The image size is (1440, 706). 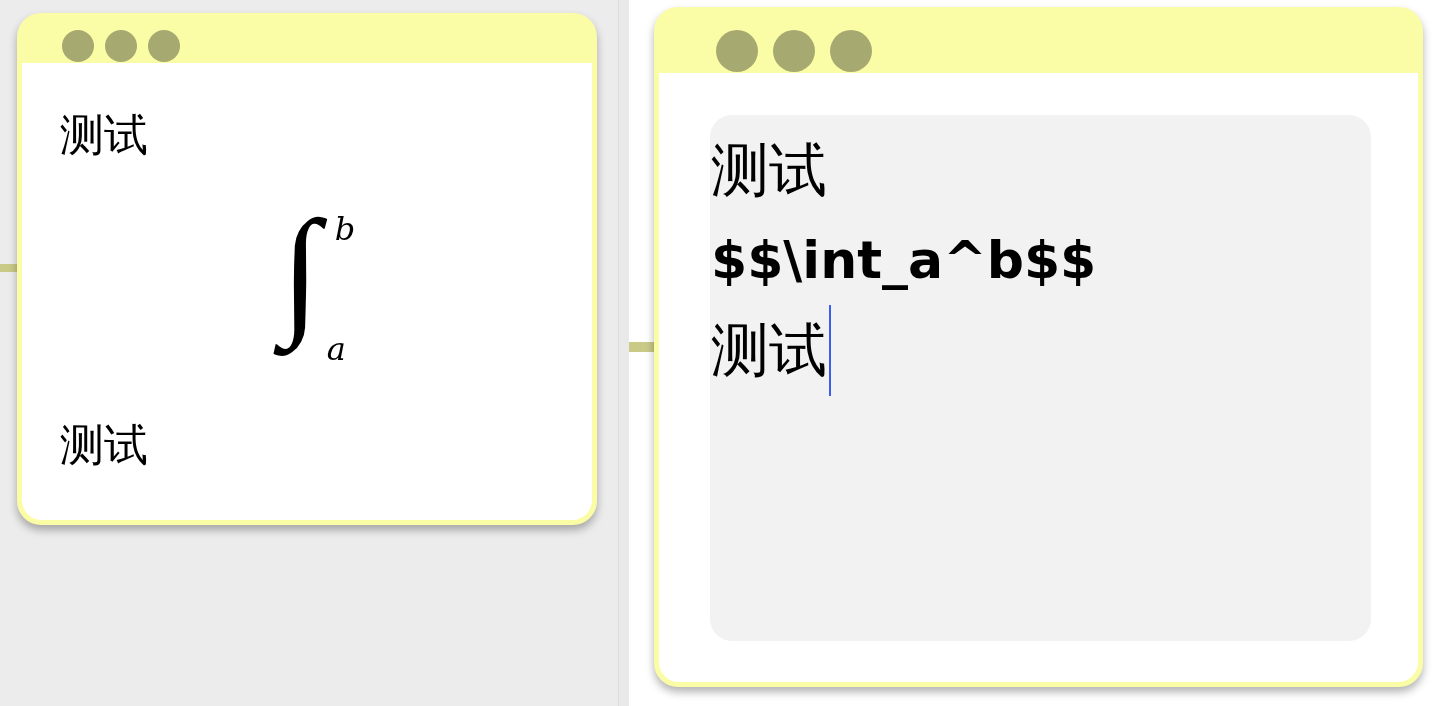 I want to click on lower-limit: a, so click(x=336, y=349).